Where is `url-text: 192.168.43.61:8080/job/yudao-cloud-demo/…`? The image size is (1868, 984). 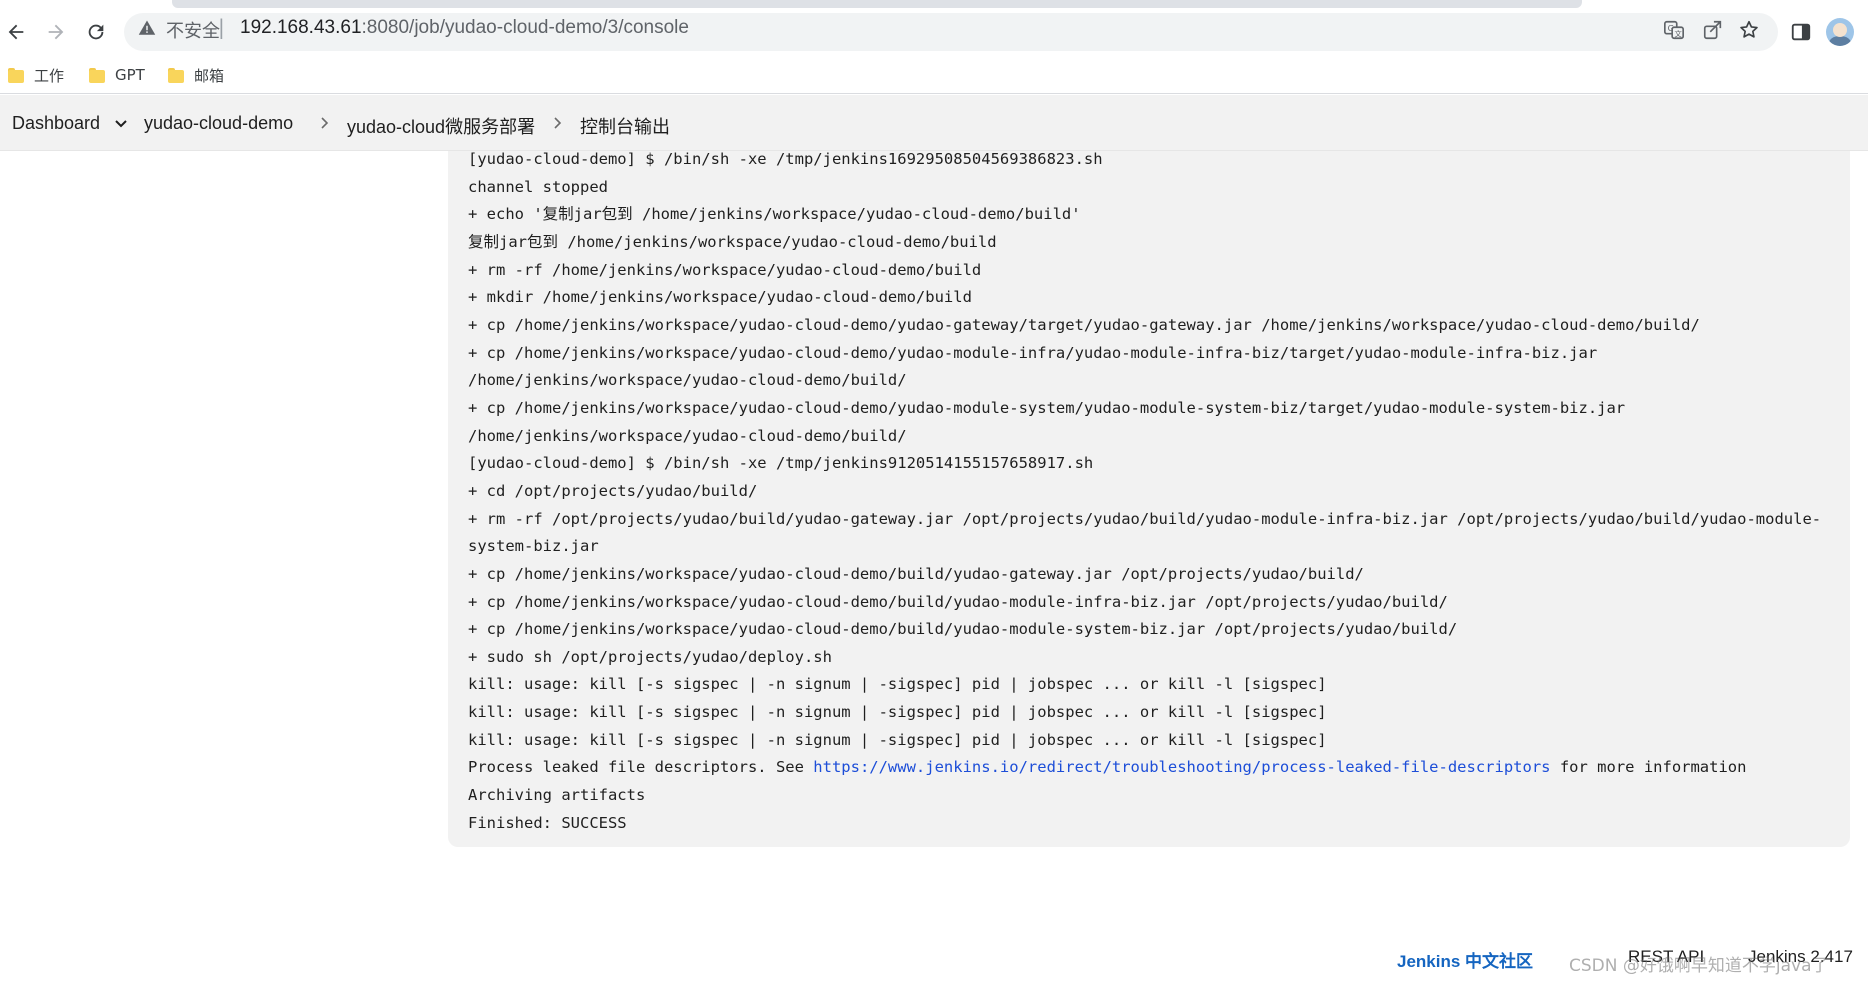 url-text: 192.168.43.61:8080/job/yudao-cloud-demo/… is located at coordinates (464, 28).